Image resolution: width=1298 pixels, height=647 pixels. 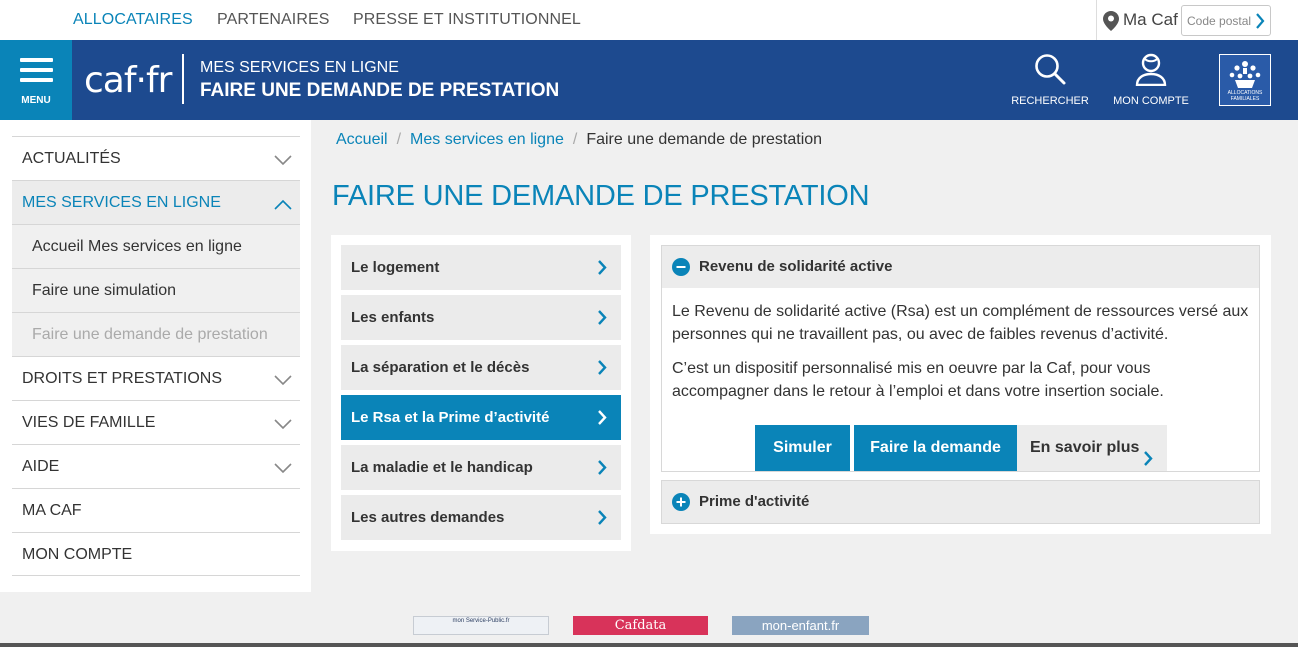 I want to click on sidebar-item-vies-de-famille: VIES DE FAMILLE, so click(x=156, y=422).